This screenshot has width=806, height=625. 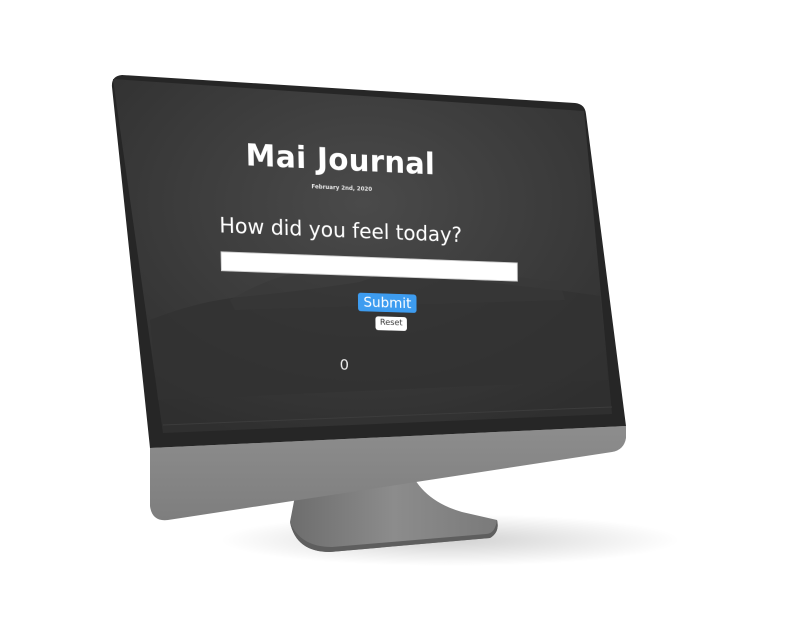 What do you see at coordinates (336, 230) in the screenshot?
I see `journal-prompt: How did you feel today?` at bounding box center [336, 230].